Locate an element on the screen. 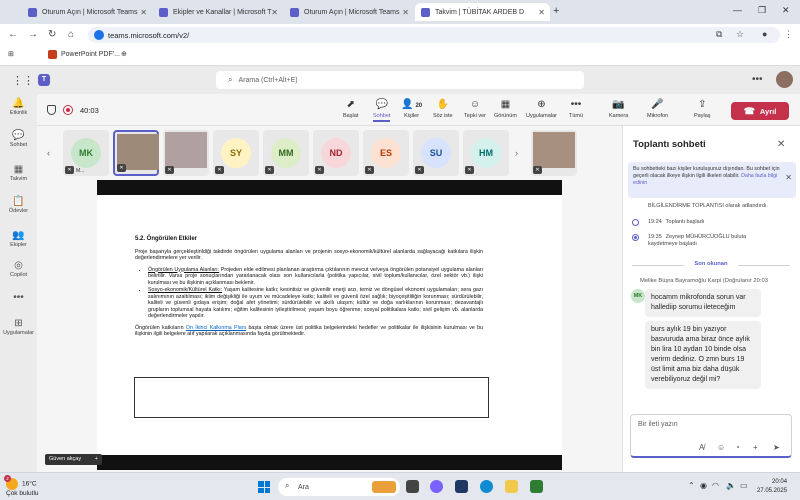 Image resolution: width=800 pixels, height=500 pixels. participant-tile: SU ✕ is located at coordinates (436, 153).